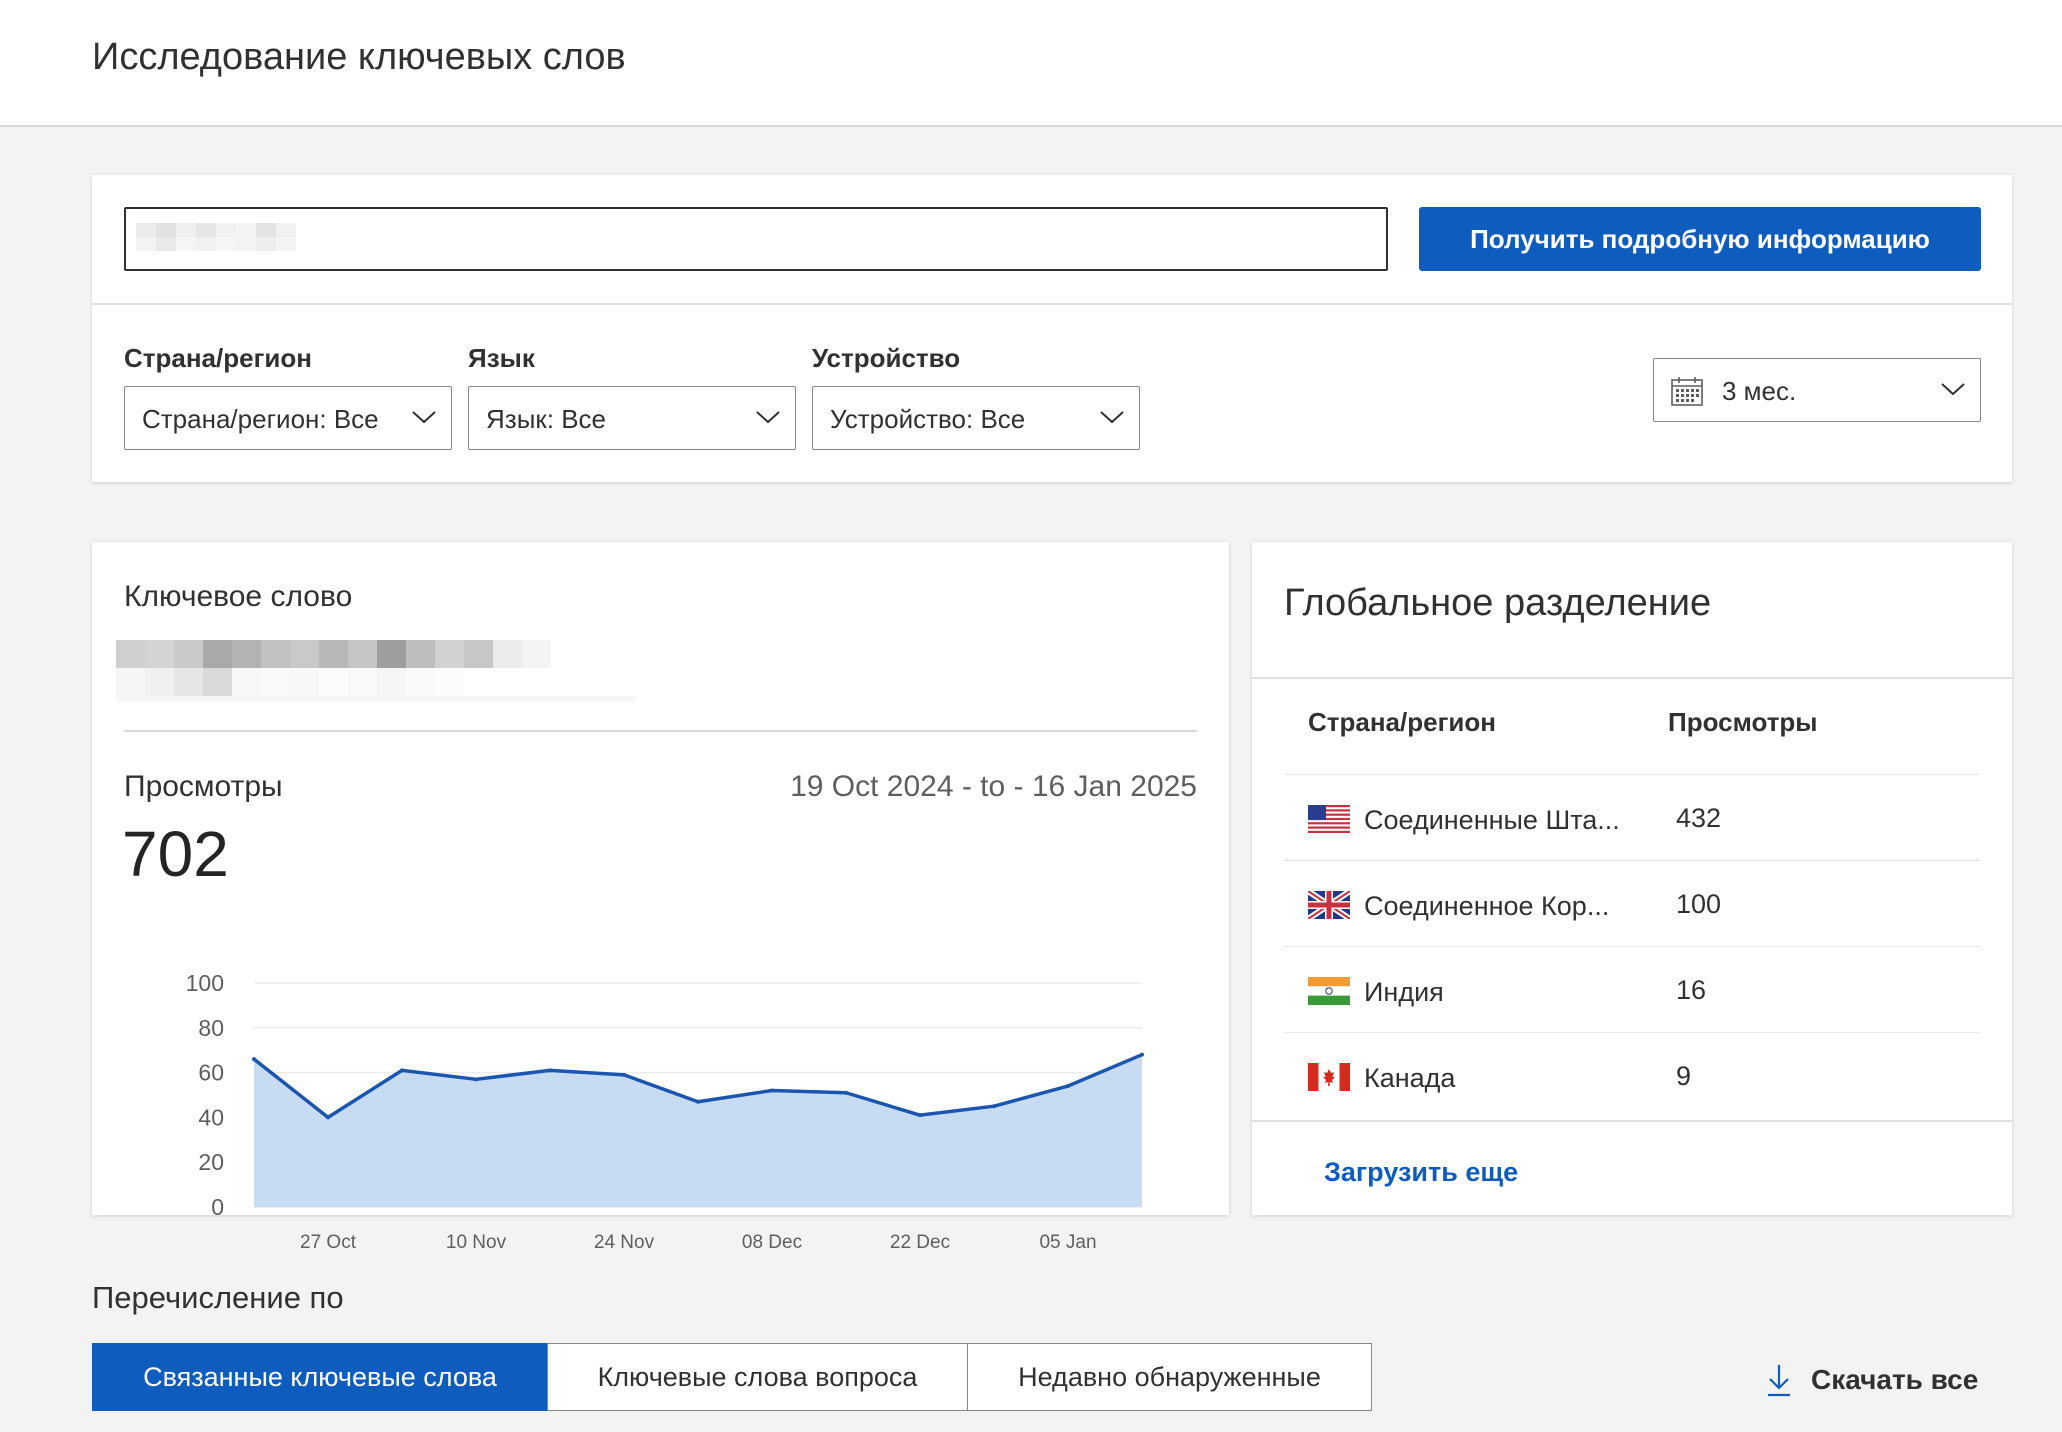 The image size is (2062, 1432). What do you see at coordinates (1402, 722) in the screenshot?
I see `country-column-header: Страна/регион` at bounding box center [1402, 722].